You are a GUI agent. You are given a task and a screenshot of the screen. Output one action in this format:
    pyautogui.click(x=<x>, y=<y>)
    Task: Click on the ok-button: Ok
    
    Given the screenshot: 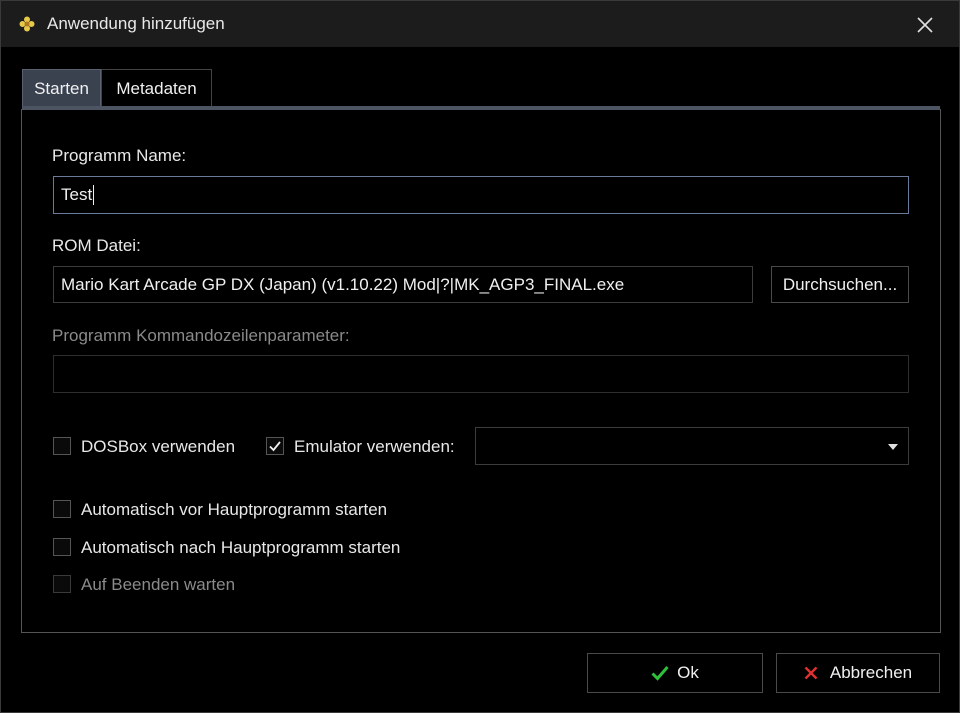 What is the action you would take?
    pyautogui.click(x=675, y=673)
    